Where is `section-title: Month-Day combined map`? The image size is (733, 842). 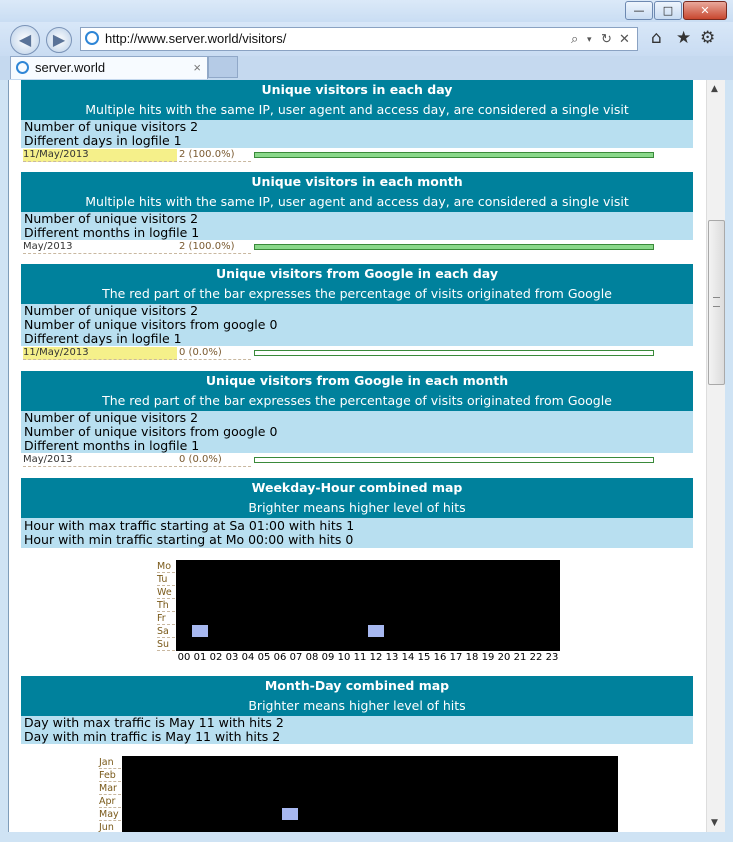 section-title: Month-Day combined map is located at coordinates (357, 686).